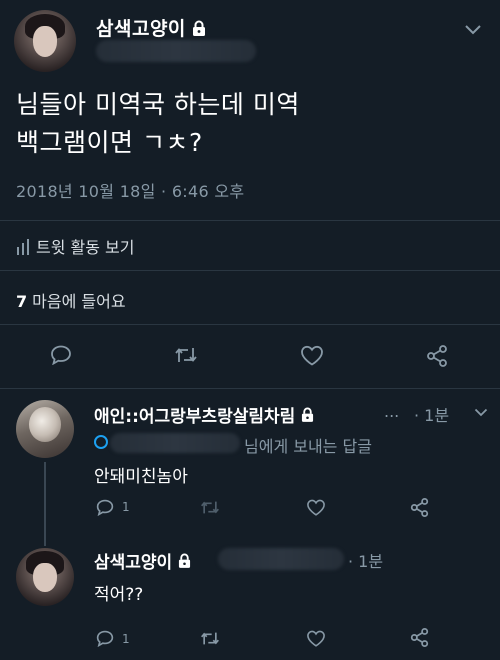 This screenshot has height=660, width=500. What do you see at coordinates (85, 247) in the screenshot?
I see `tweet-activity-label: 트윗 활동 보기` at bounding box center [85, 247].